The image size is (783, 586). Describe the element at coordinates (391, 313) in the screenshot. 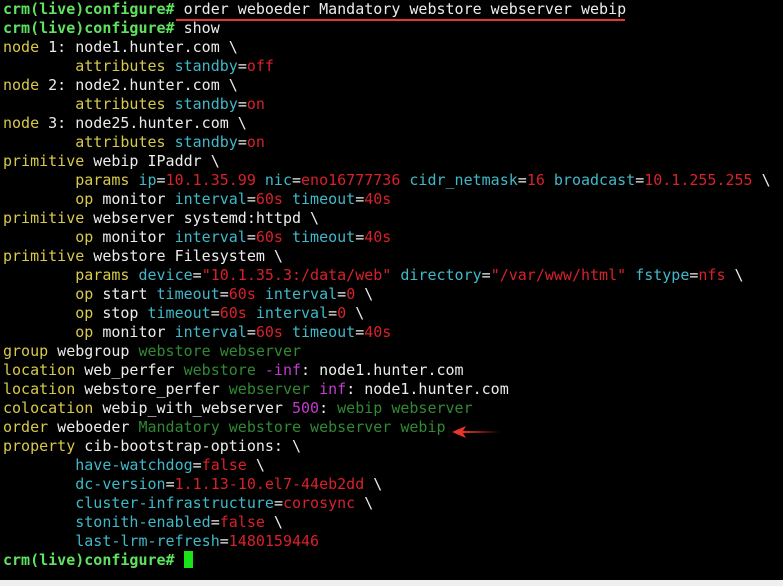

I see `terminal-line: op stop timeout=60s interval=0 \` at that location.